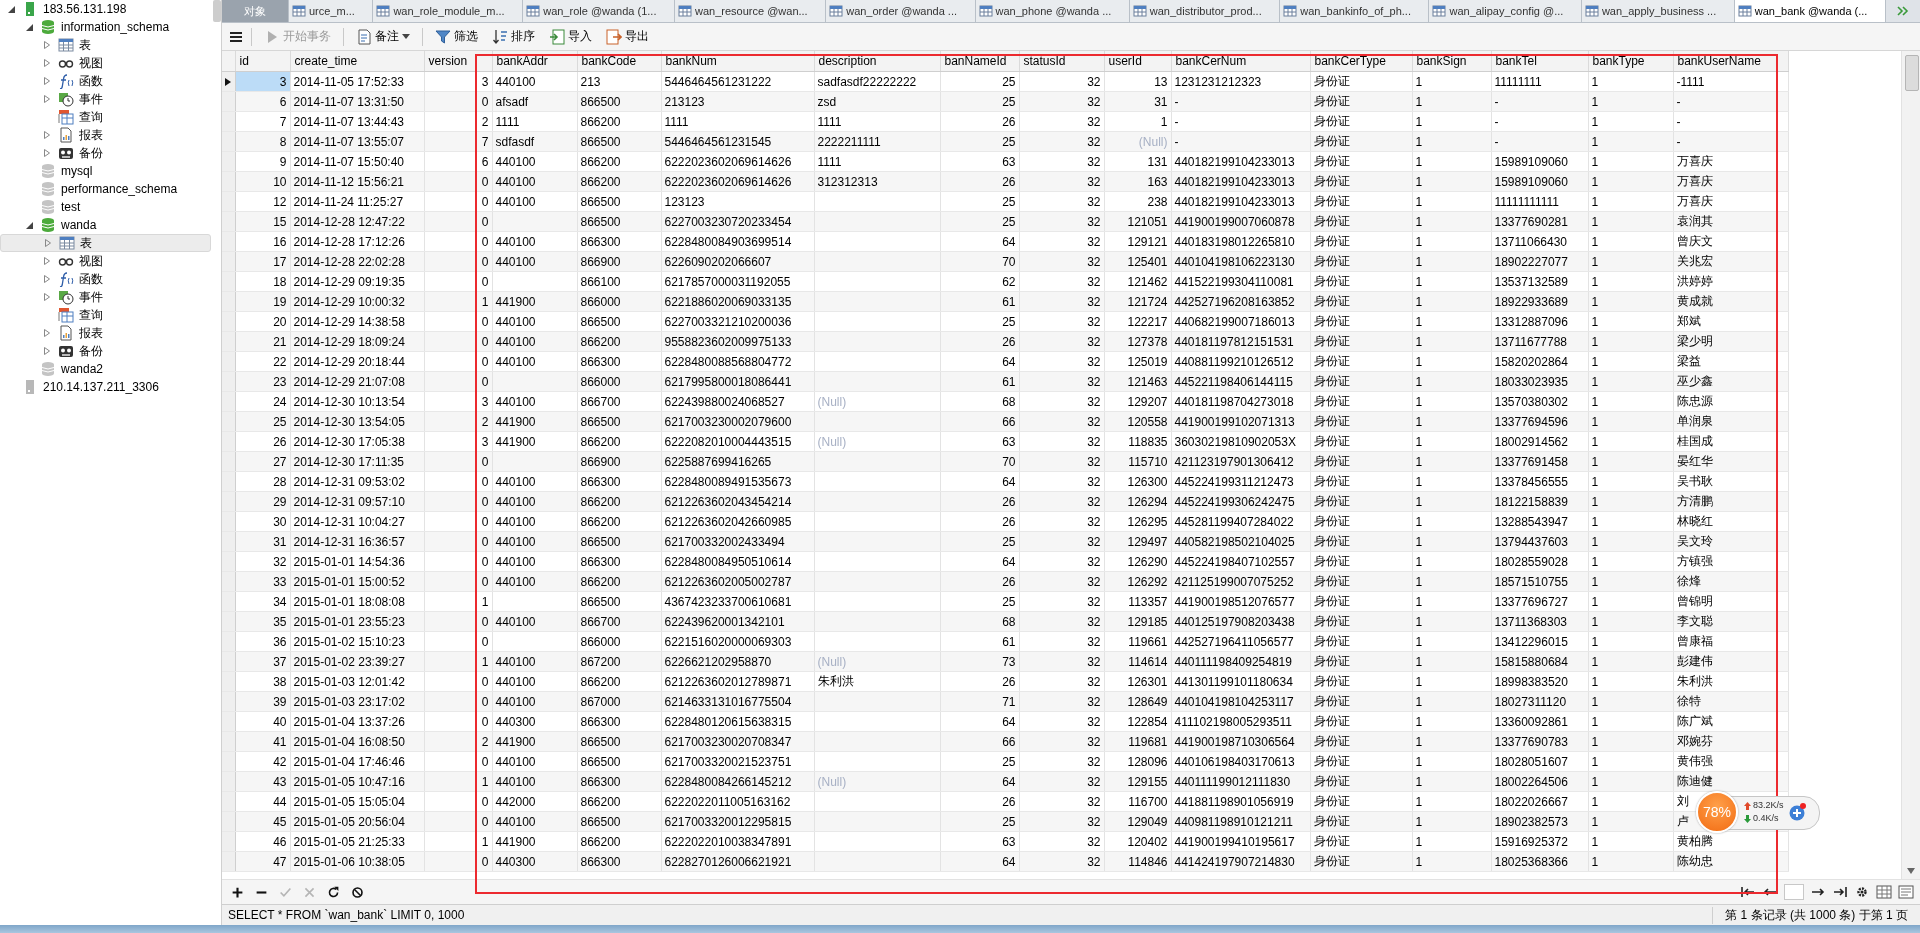 The width and height of the screenshot is (1920, 933). Describe the element at coordinates (106, 189) in the screenshot. I see `tree-item: performance_schema` at that location.